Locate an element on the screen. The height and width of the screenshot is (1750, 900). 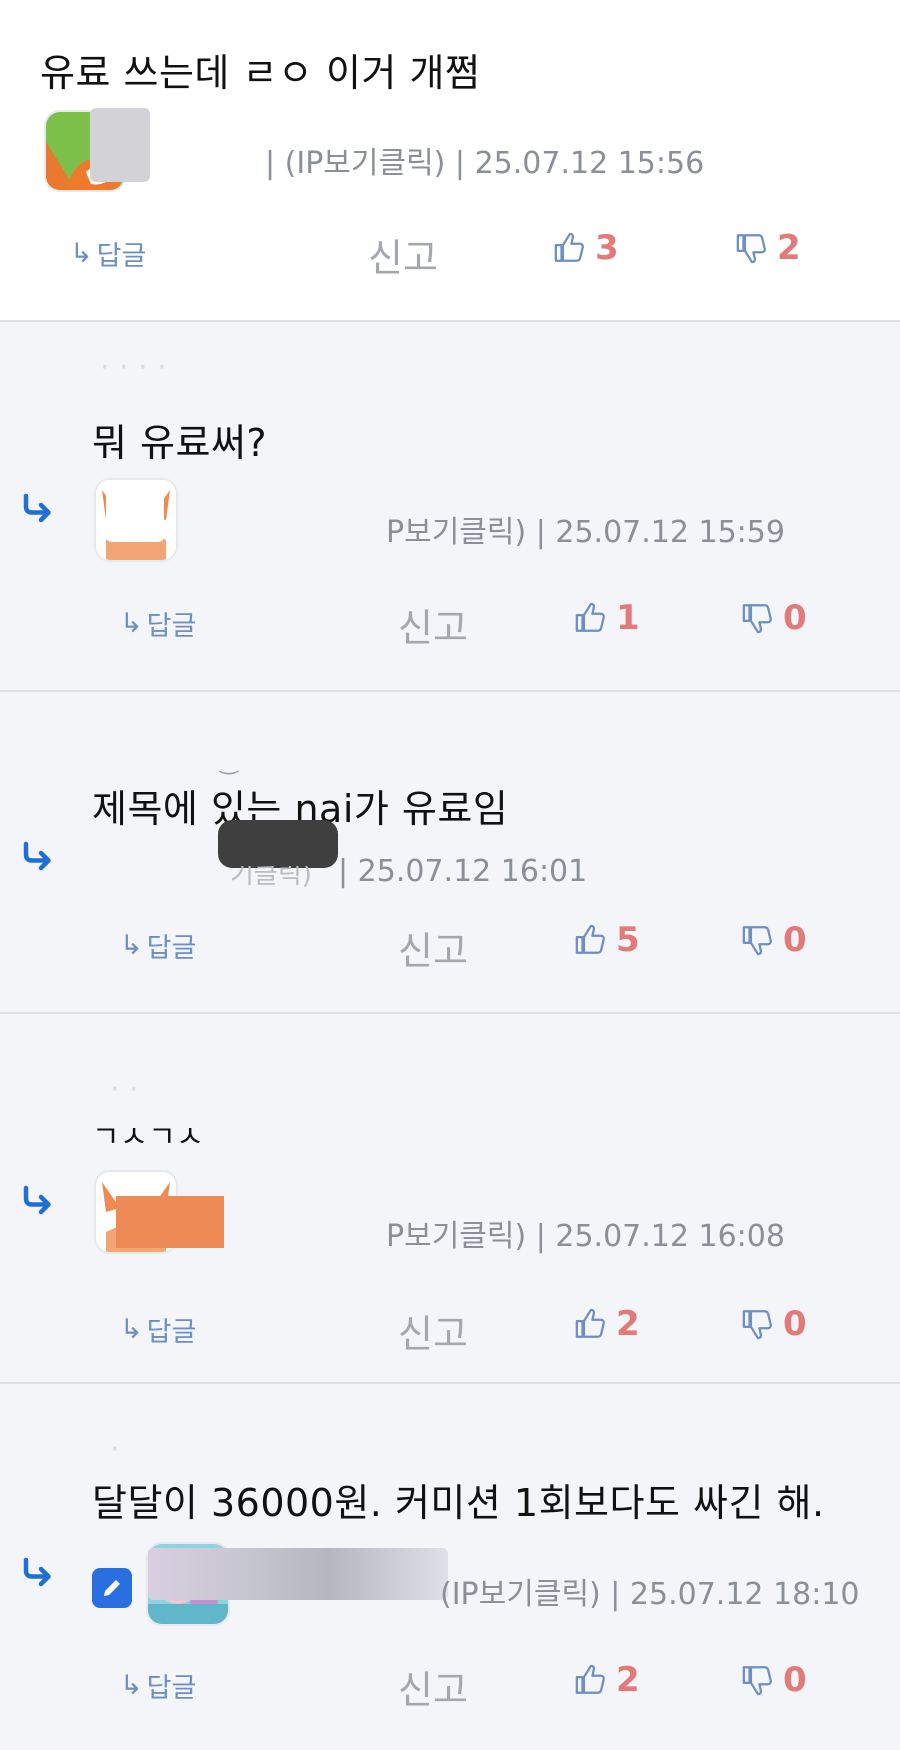
like-button: 3 is located at coordinates (586, 248).